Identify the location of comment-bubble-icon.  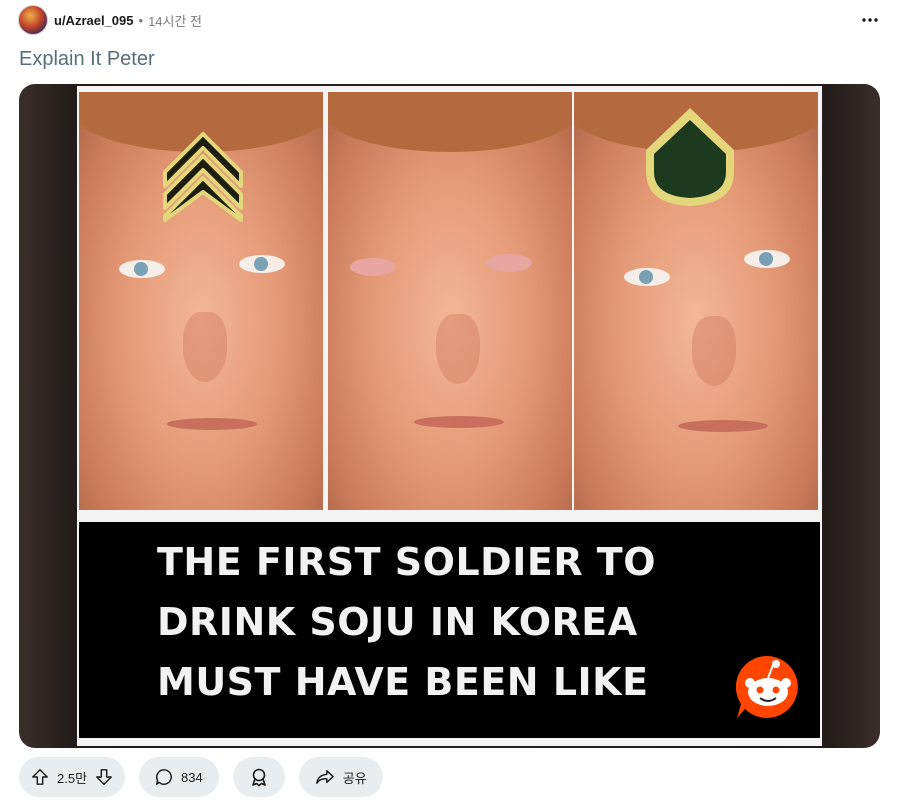
(164, 777).